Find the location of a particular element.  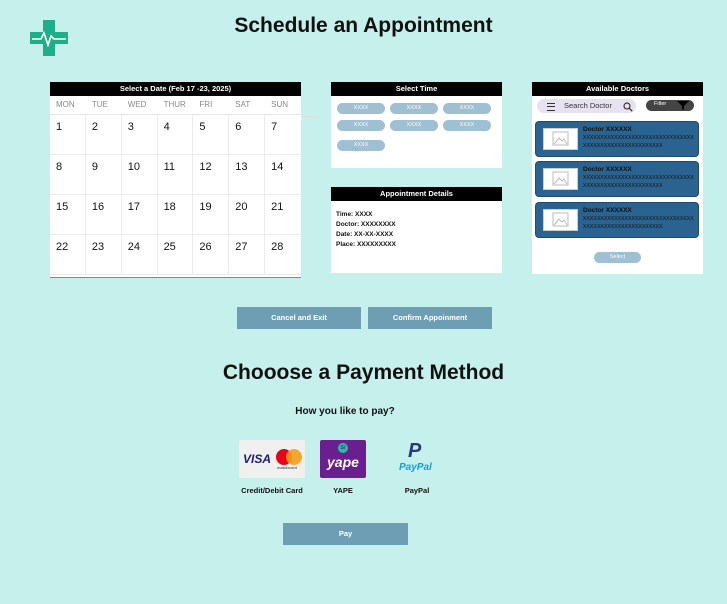

weekday-label: TUE is located at coordinates (99, 104).